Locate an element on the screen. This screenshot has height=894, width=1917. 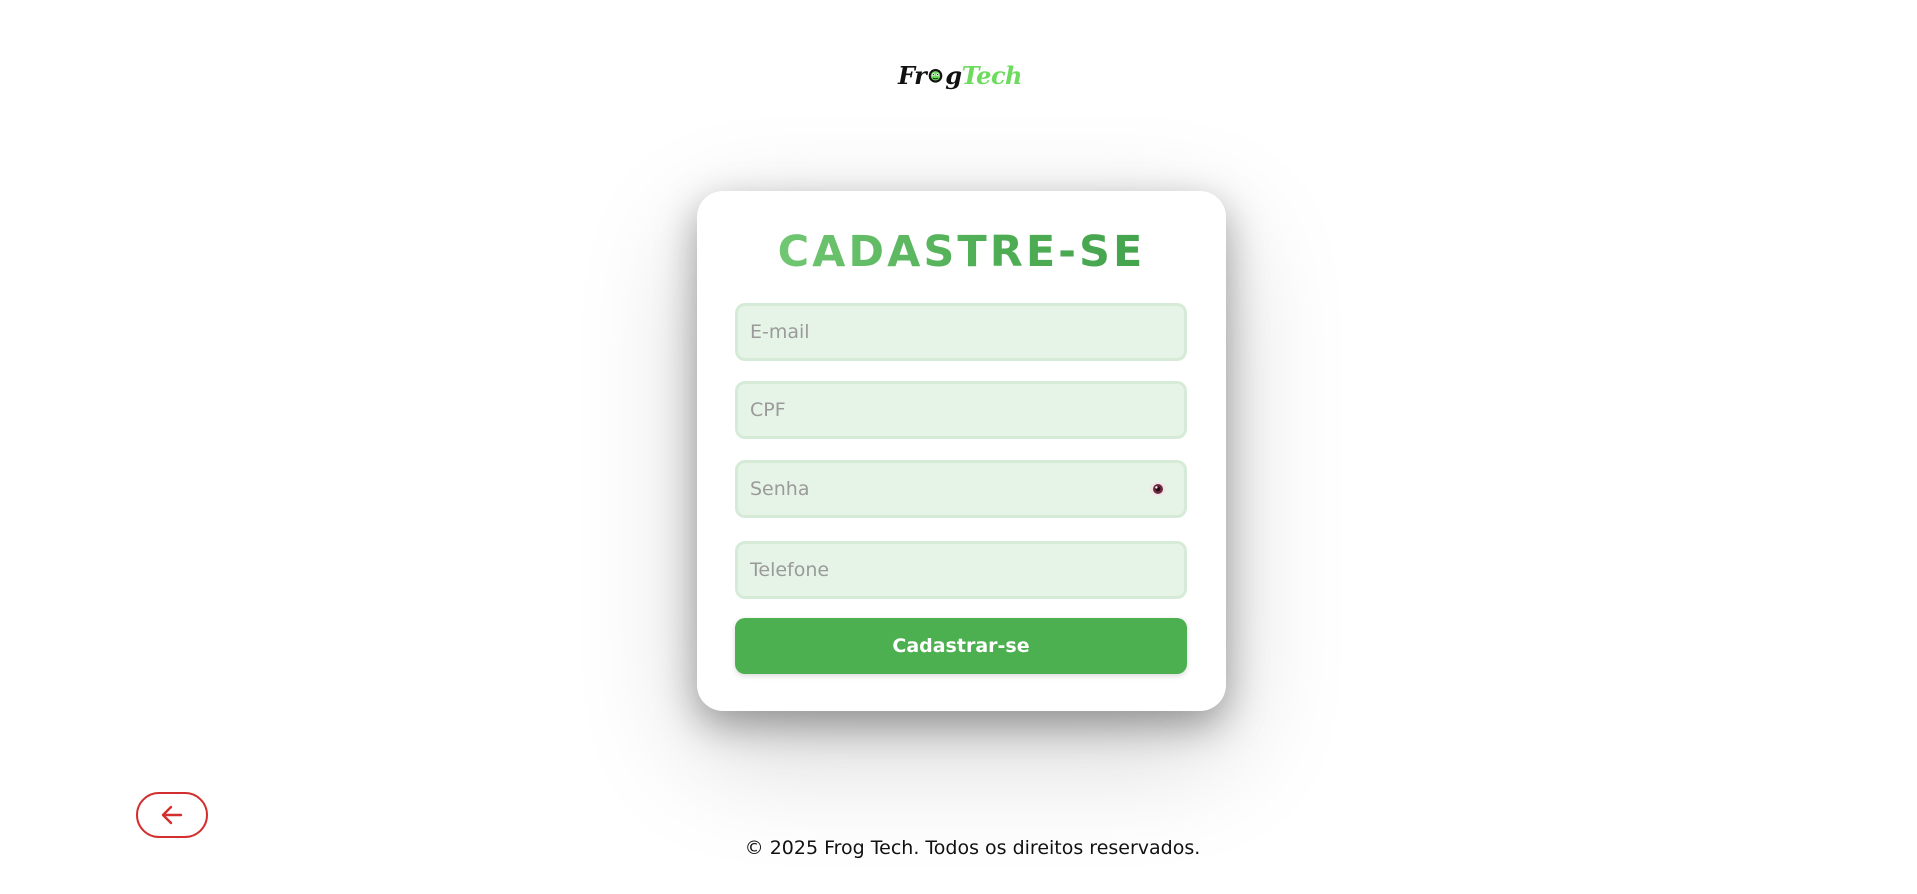
logo-text-dark: Fr is located at coordinates (912, 75).